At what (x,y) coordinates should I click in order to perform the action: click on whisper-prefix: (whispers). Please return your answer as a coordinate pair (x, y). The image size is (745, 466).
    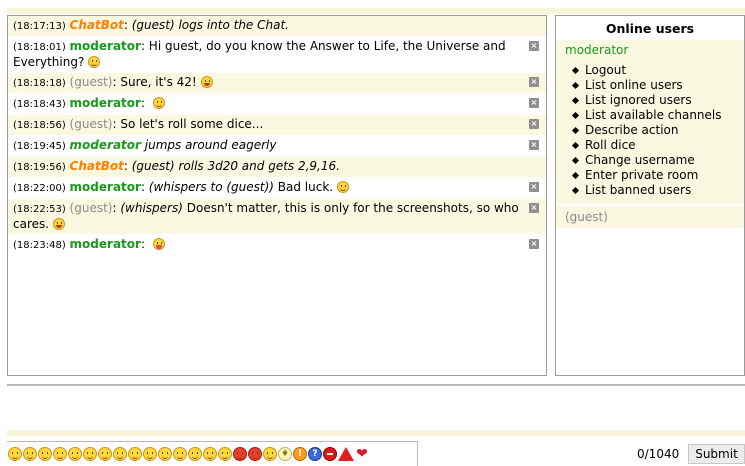
    Looking at the image, I should click on (151, 208).